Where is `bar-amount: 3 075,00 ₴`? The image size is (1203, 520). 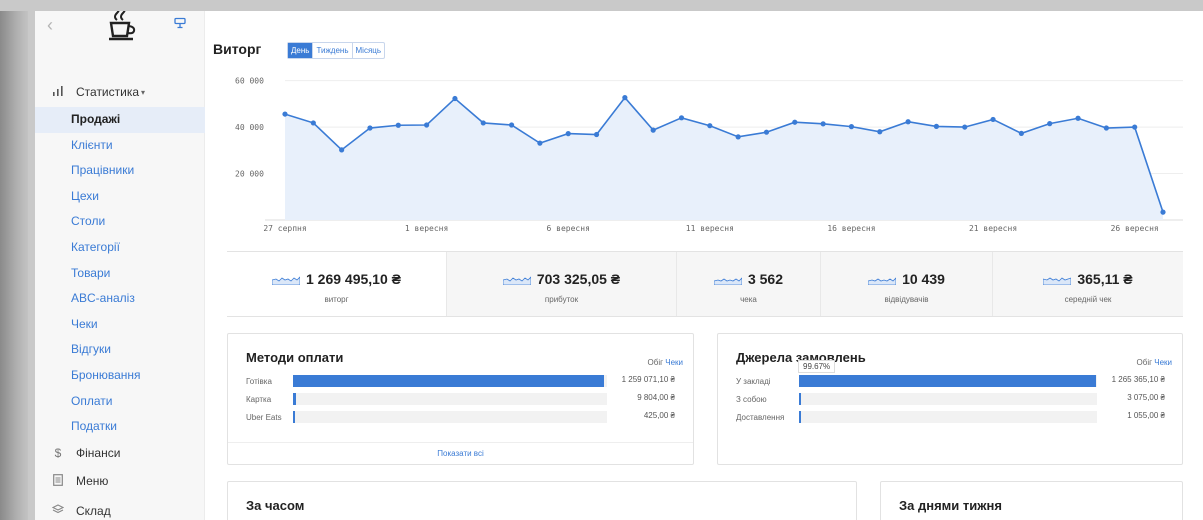 bar-amount: 3 075,00 ₴ is located at coordinates (1146, 397).